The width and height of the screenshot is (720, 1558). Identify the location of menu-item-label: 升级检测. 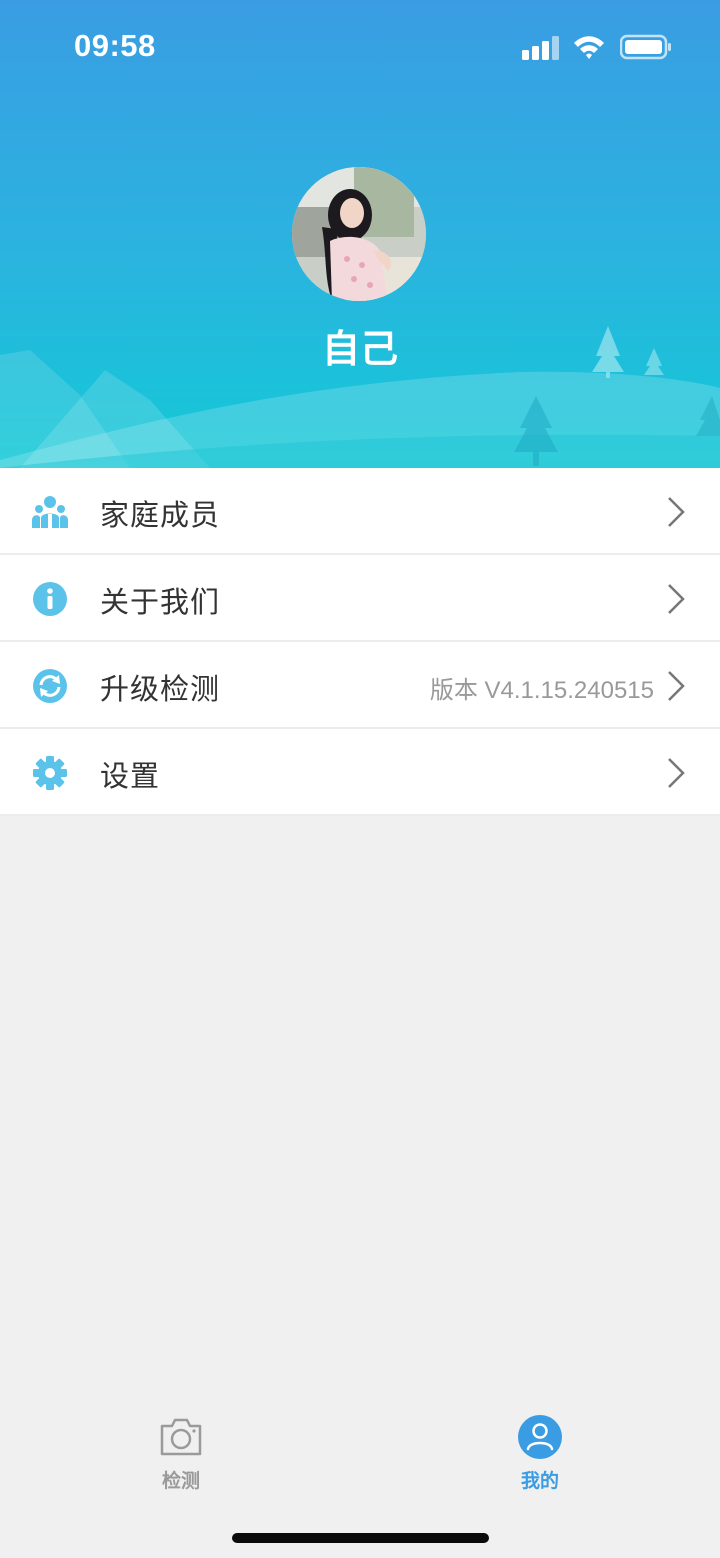
(160, 689).